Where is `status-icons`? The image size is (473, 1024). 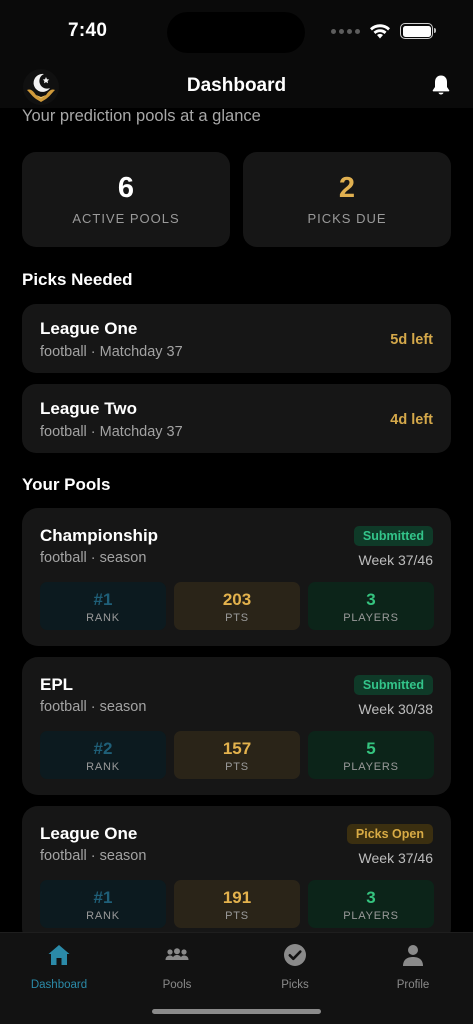
status-icons is located at coordinates (383, 31).